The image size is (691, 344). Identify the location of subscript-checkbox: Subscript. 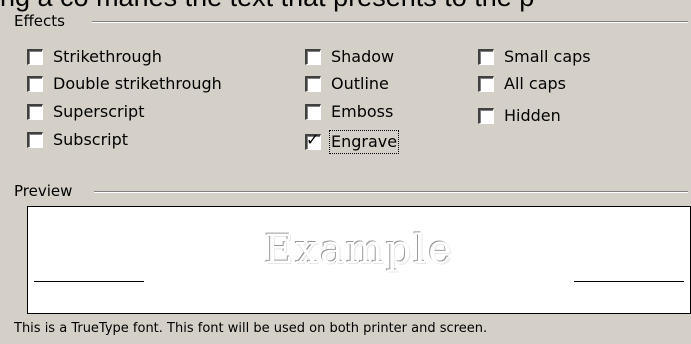
(77, 140).